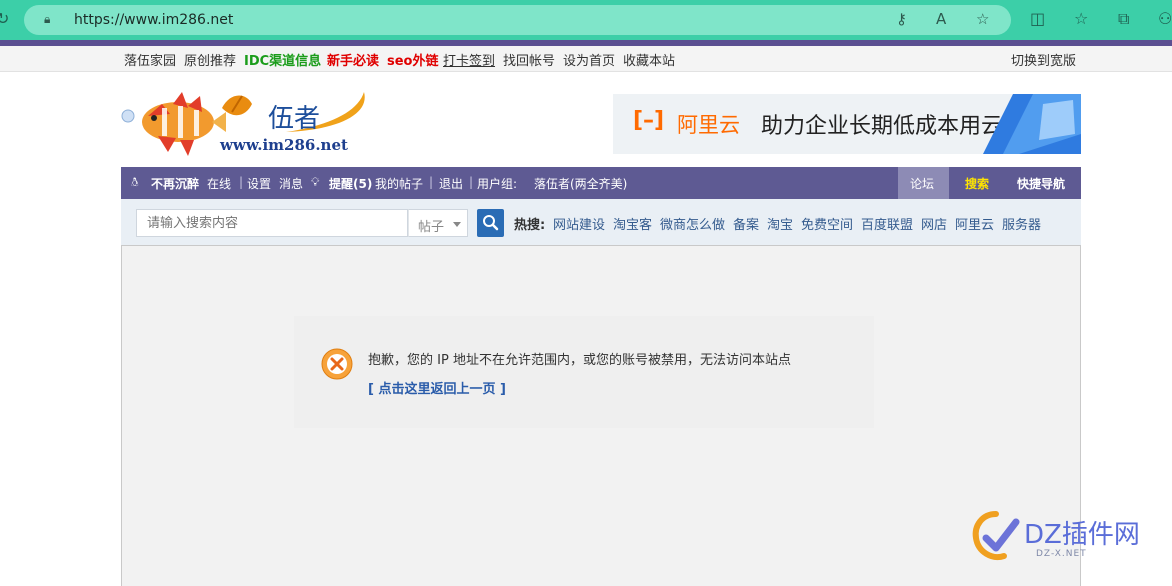 This screenshot has width=1172, height=586. What do you see at coordinates (589, 59) in the screenshot?
I see `topbar-link-sethome: 设为首页` at bounding box center [589, 59].